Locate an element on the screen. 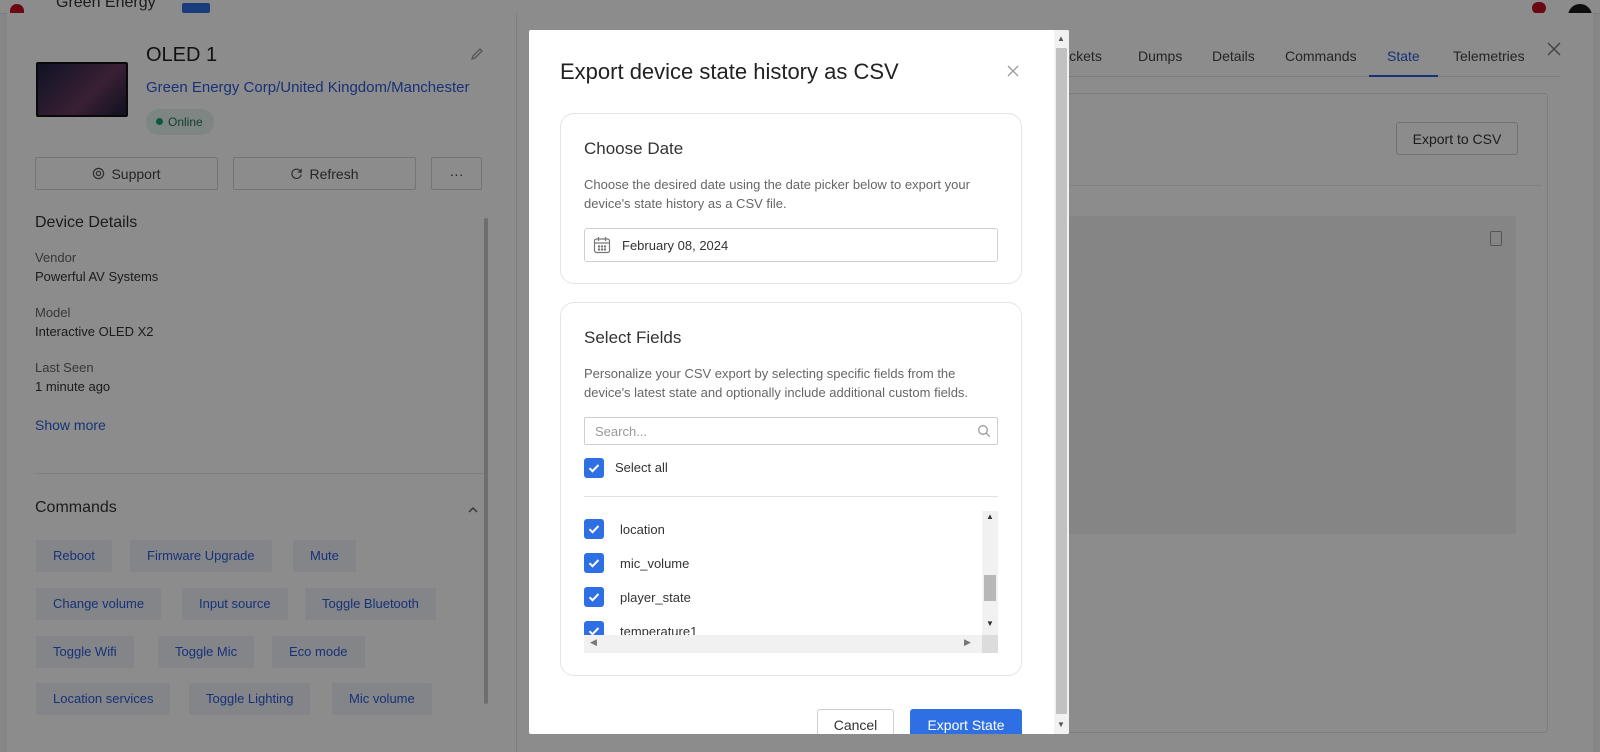 The image size is (1600, 752). choose-date-heading: Choose Date is located at coordinates (634, 148).